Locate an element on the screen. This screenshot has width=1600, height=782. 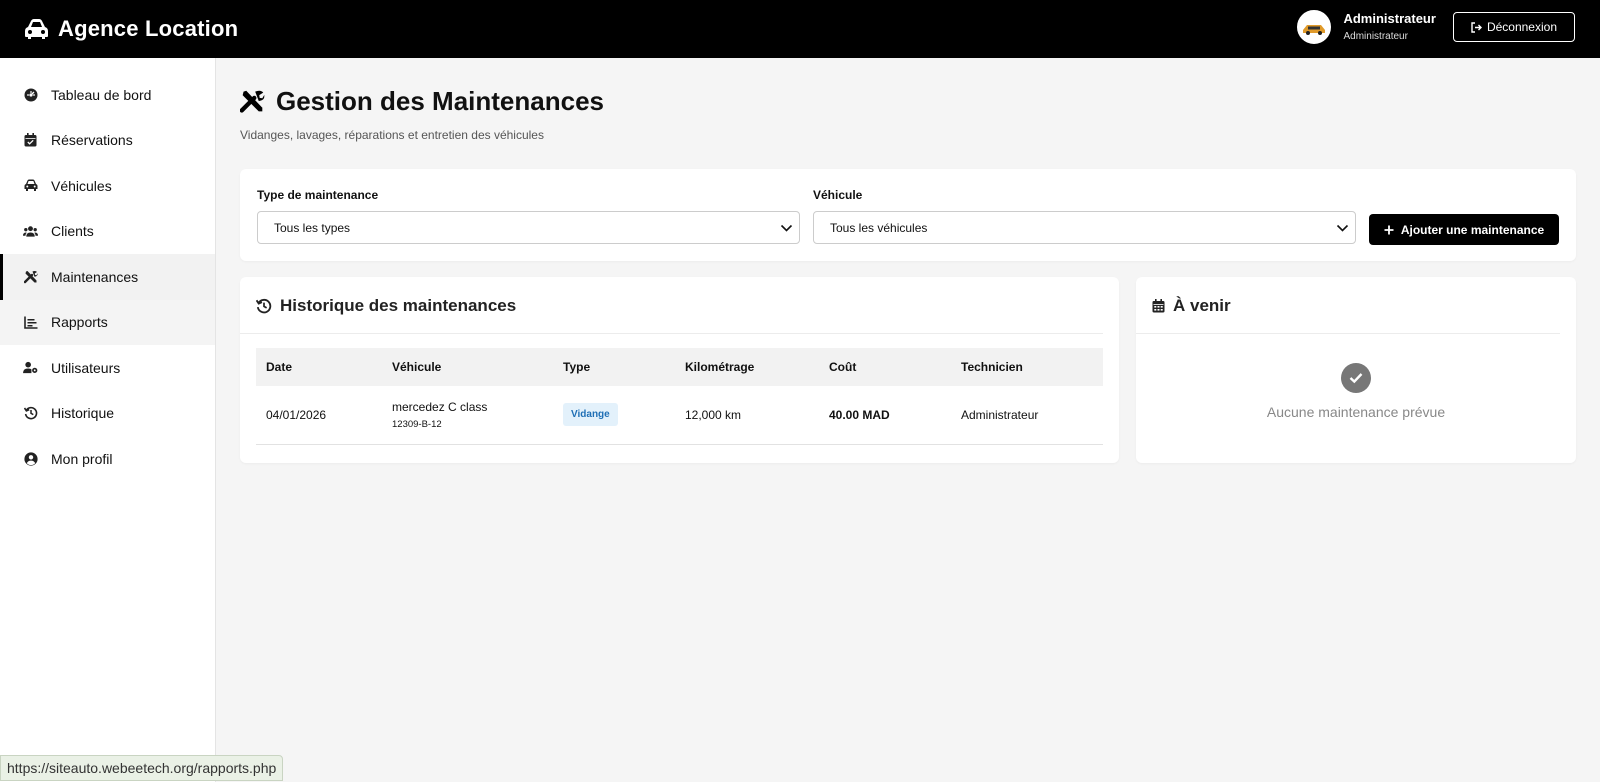
sidebar-item-rapports: Rapports is located at coordinates (107, 322).